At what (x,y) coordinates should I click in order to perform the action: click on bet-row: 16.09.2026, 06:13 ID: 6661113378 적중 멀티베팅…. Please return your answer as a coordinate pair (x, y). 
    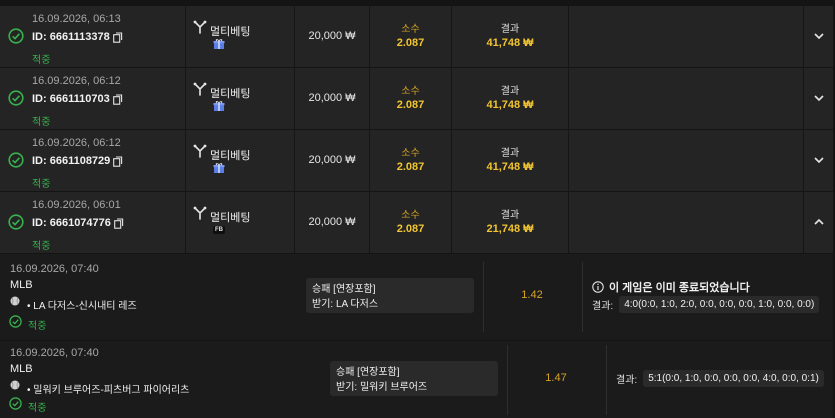
    Looking at the image, I should click on (416, 36).